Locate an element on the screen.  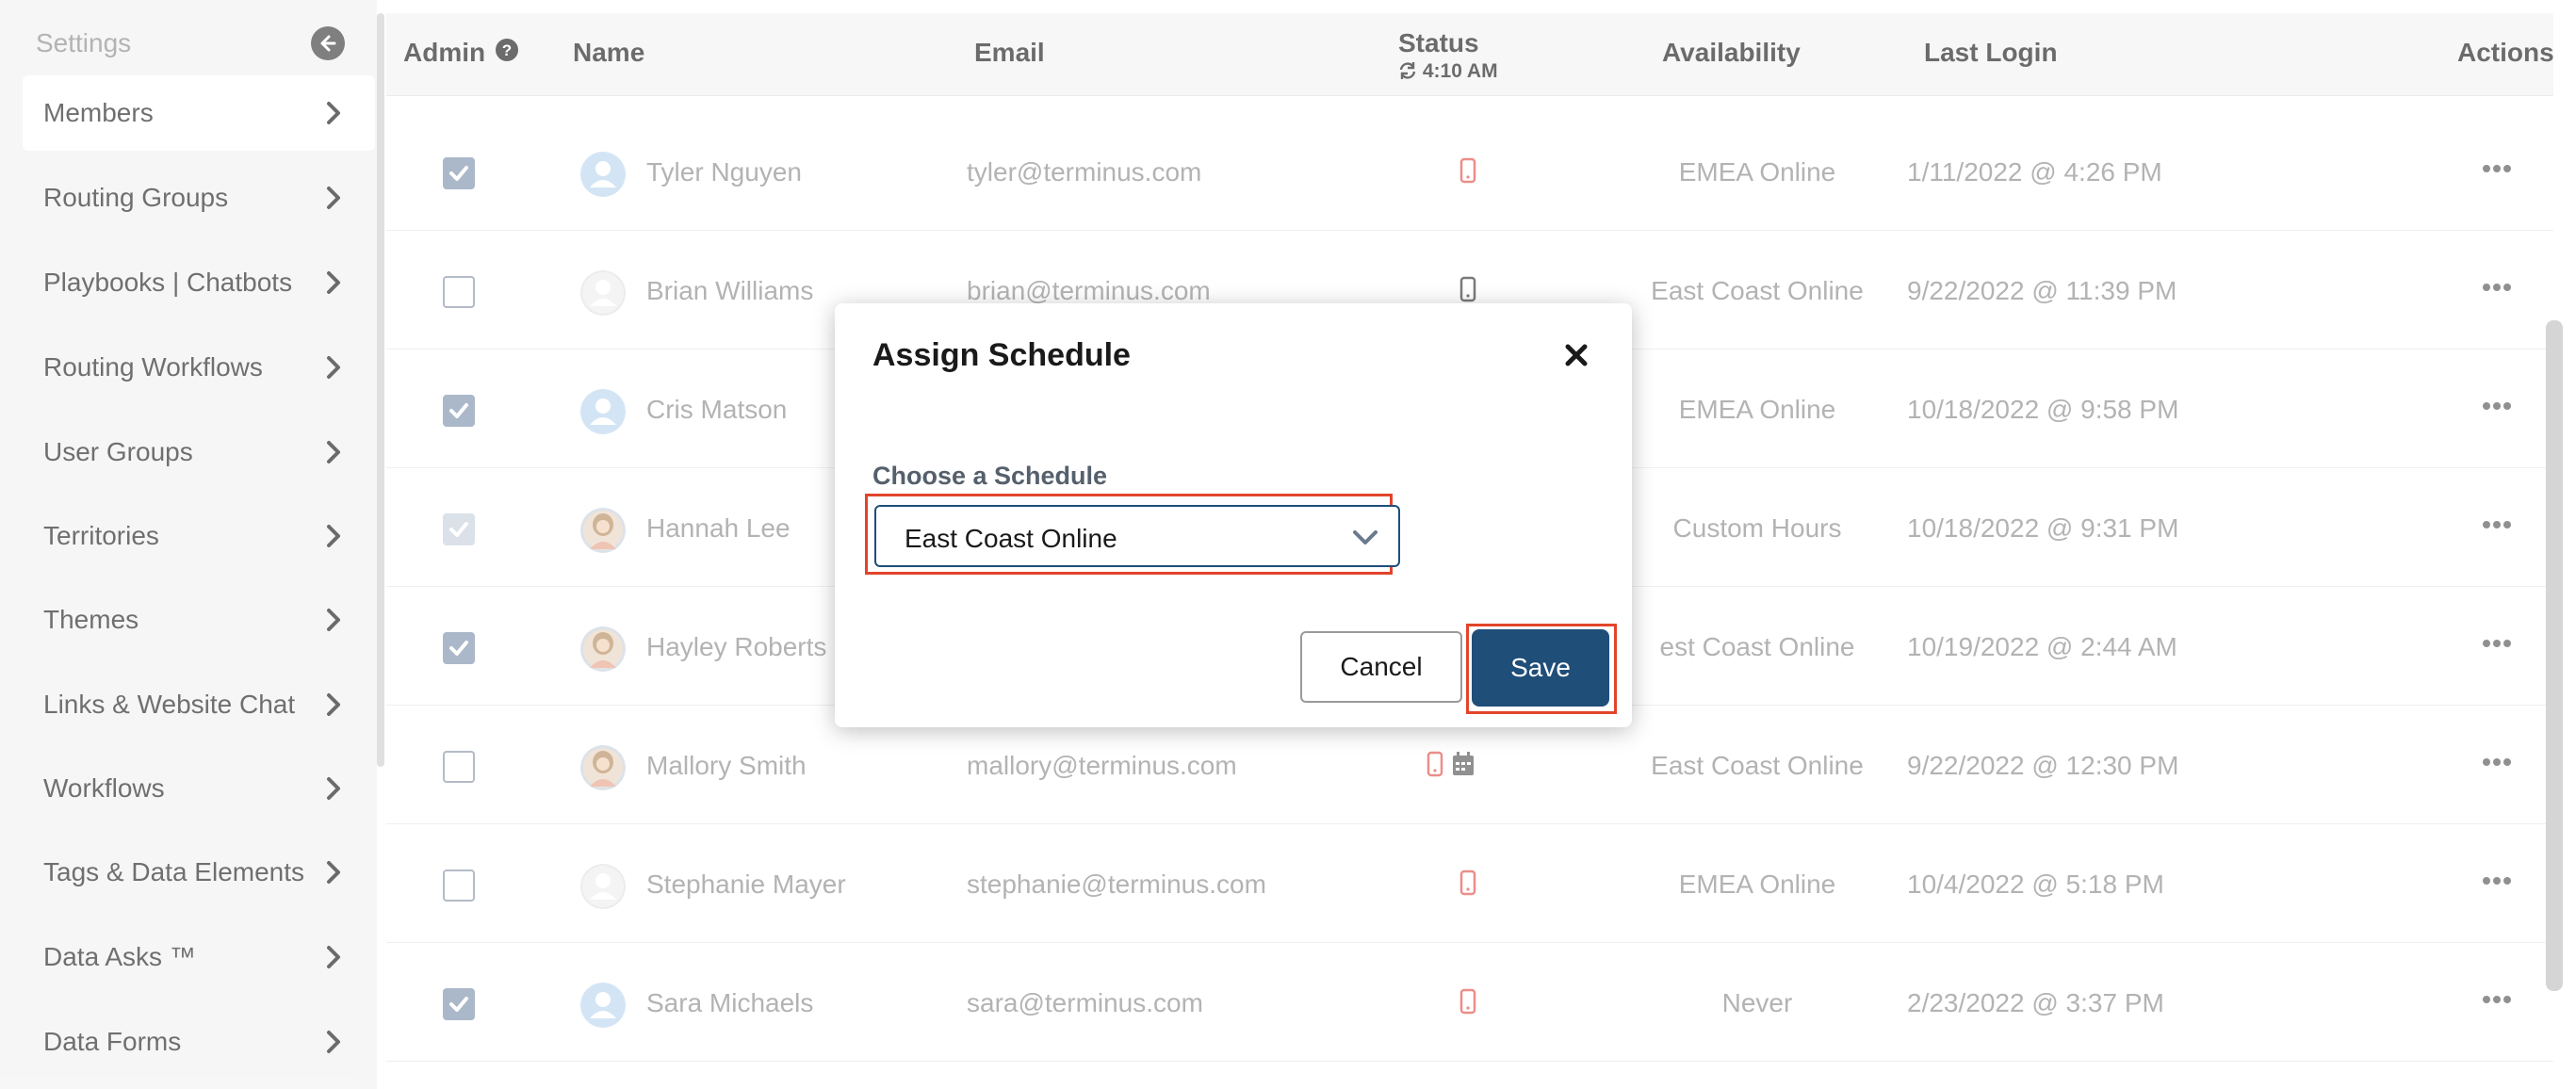
chevron-down-icon is located at coordinates (1365, 537).